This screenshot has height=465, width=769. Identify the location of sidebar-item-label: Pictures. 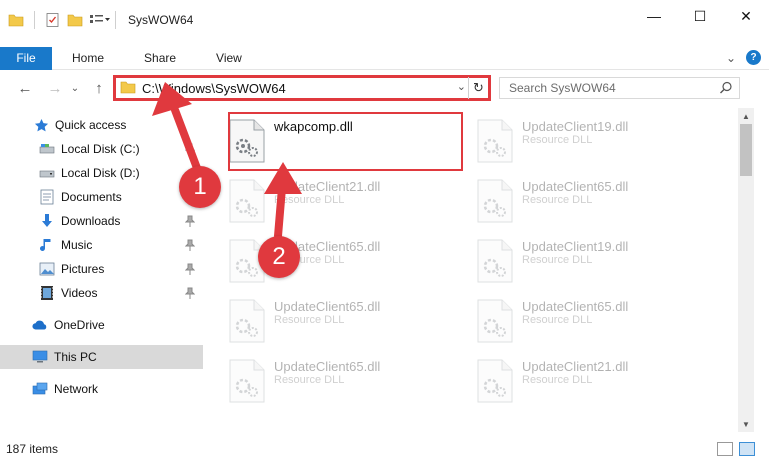
(83, 269).